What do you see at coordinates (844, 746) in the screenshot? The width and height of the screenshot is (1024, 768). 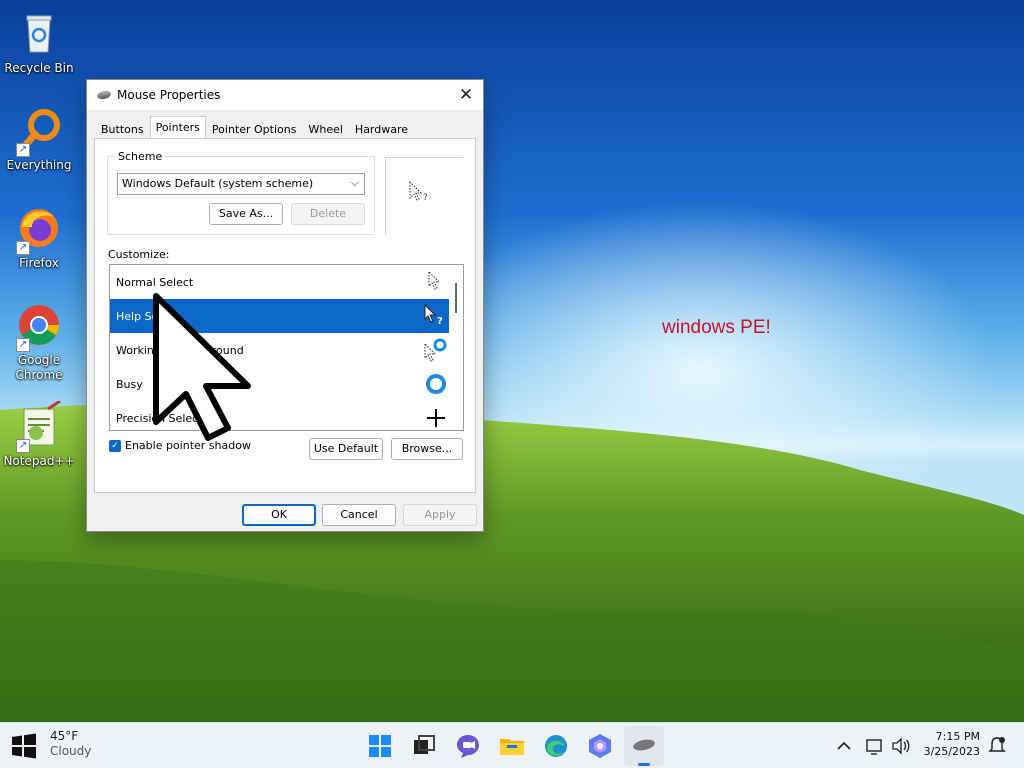 I see `chevron-up-icon` at bounding box center [844, 746].